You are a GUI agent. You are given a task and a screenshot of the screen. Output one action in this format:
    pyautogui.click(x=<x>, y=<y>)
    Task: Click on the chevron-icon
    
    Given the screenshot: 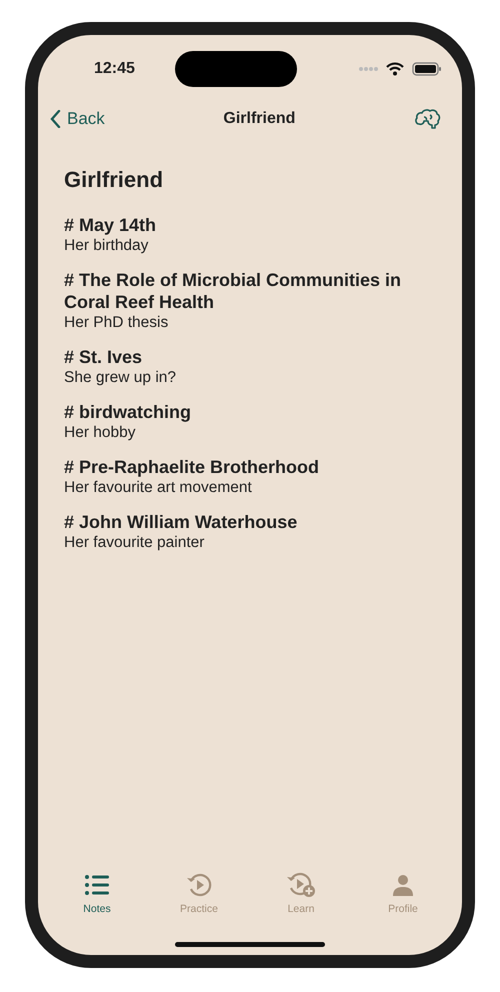 What is the action you would take?
    pyautogui.click(x=55, y=119)
    